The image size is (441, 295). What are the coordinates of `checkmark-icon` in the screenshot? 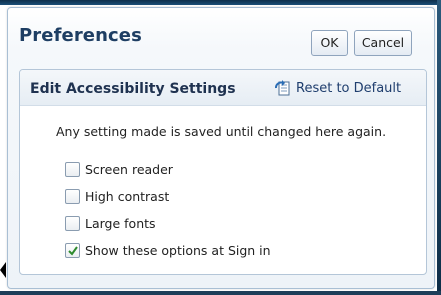 It's located at (73, 250).